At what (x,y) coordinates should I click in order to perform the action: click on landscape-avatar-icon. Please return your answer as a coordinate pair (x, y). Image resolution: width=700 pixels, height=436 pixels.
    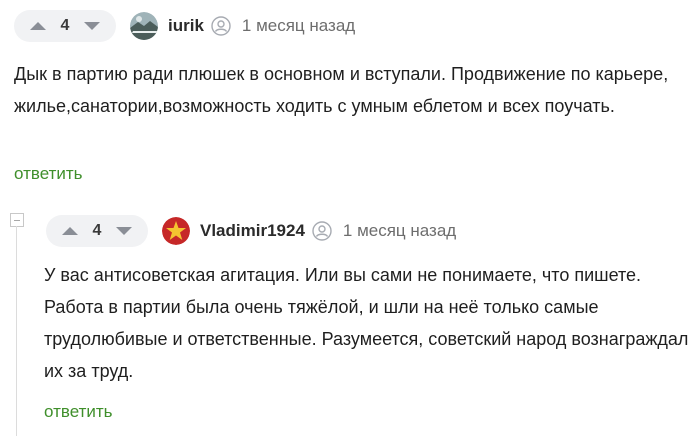
    Looking at the image, I should click on (144, 26).